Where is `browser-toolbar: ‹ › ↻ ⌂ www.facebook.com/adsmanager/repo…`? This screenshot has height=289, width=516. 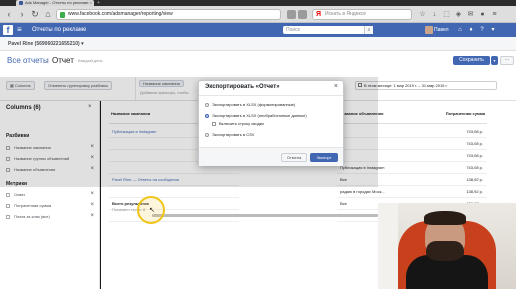
browser-toolbar: ‹ › ↻ ⌂ www.facebook.com/adsmanager/repo… is located at coordinates (258, 14).